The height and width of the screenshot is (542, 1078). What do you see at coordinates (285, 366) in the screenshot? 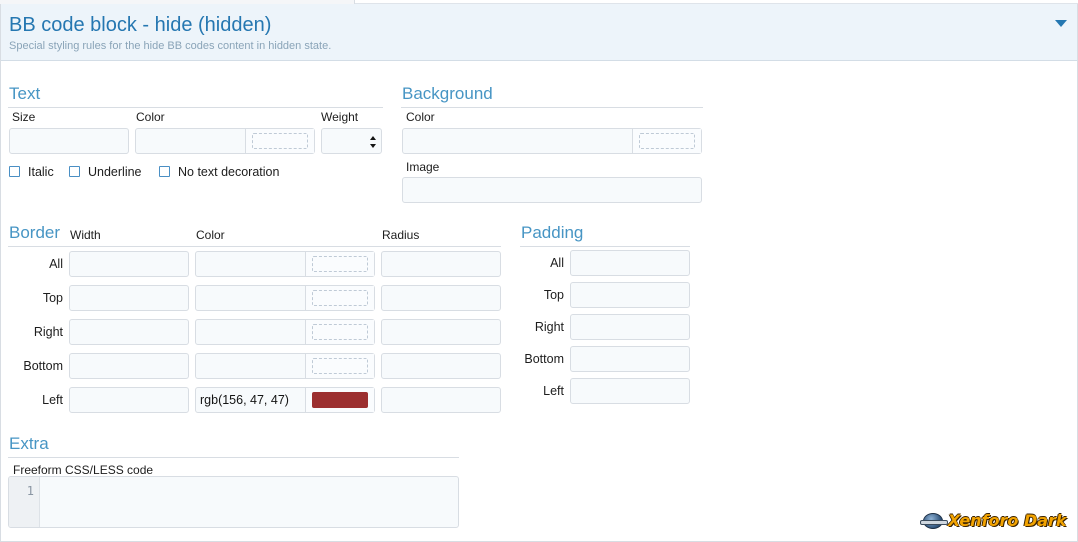
I see `border-bottom-color-input` at bounding box center [285, 366].